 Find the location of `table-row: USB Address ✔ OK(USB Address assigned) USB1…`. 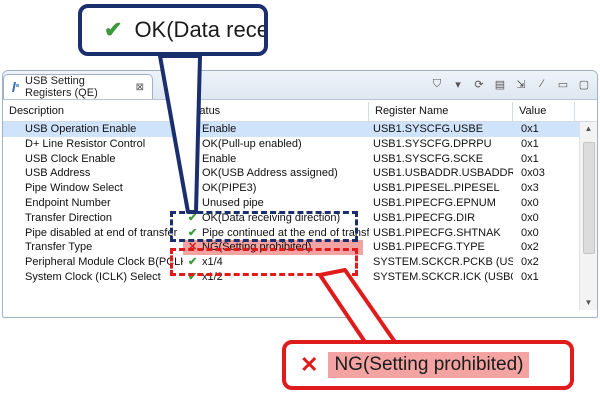

table-row: USB Address ✔ OK(USB Address assigned) USB1… is located at coordinates (300, 173).